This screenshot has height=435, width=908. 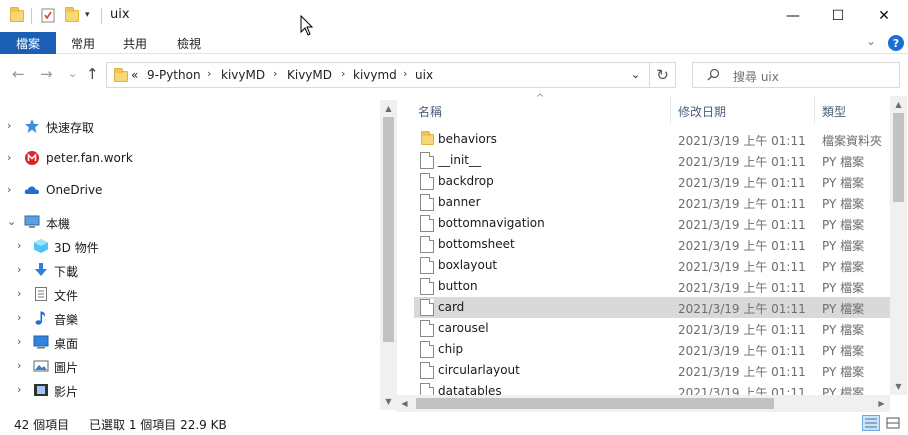 What do you see at coordinates (430, 111) in the screenshot?
I see `column-header-name: 名稱` at bounding box center [430, 111].